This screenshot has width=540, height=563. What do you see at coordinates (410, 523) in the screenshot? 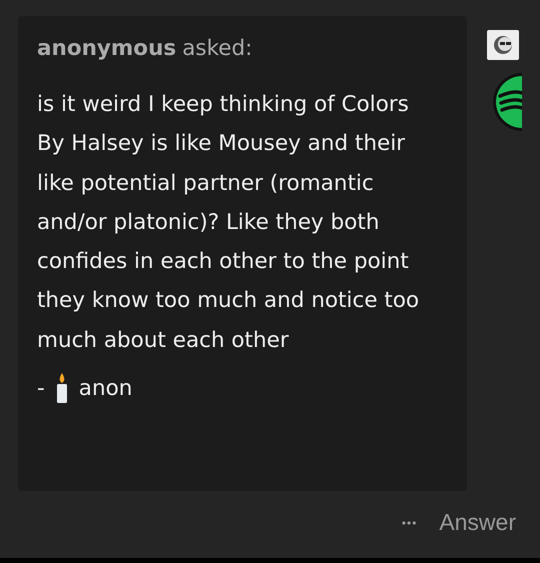
I see `more-button: •••` at bounding box center [410, 523].